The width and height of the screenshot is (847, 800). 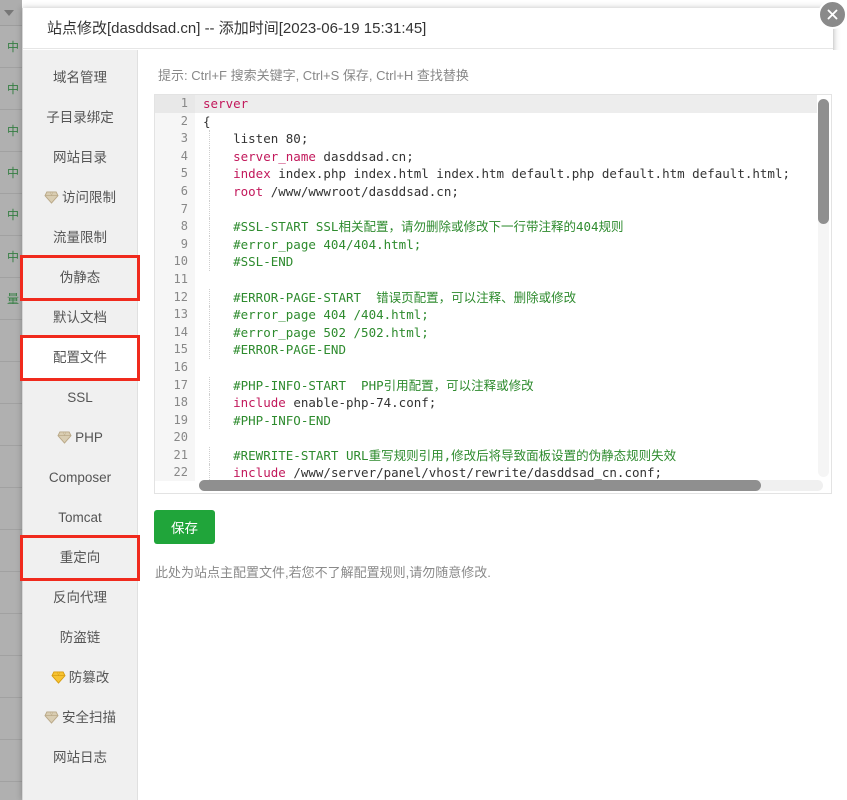 I want to click on code-line: 15 #ERROR-PAGE-END, so click(x=486, y=350).